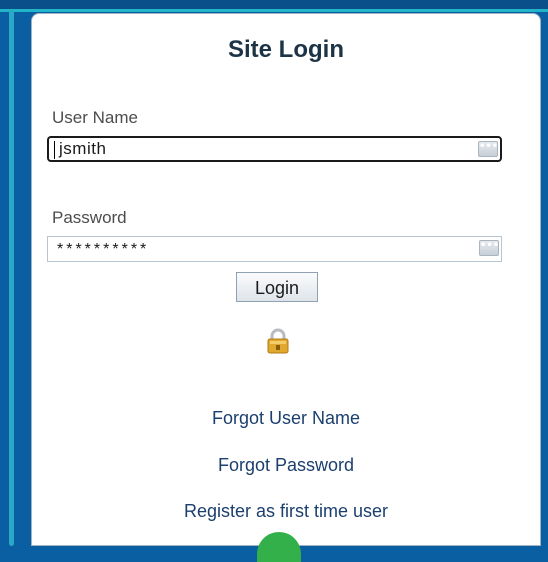  What do you see at coordinates (286, 465) in the screenshot?
I see `forgot-password-link: Forgot Password` at bounding box center [286, 465].